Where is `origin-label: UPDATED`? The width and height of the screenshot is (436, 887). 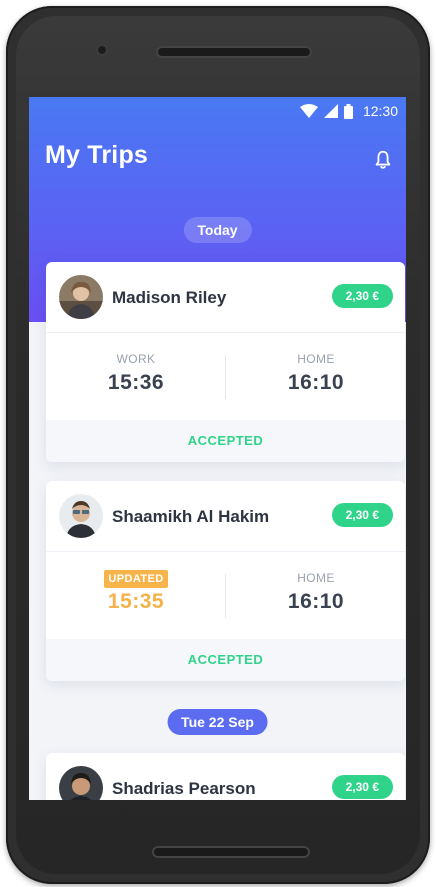 origin-label: UPDATED is located at coordinates (136, 579).